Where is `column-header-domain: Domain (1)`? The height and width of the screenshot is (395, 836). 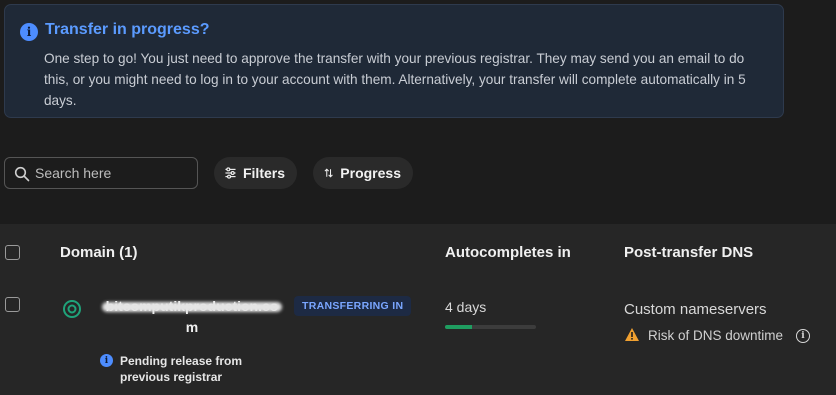 column-header-domain: Domain (1) is located at coordinates (99, 252).